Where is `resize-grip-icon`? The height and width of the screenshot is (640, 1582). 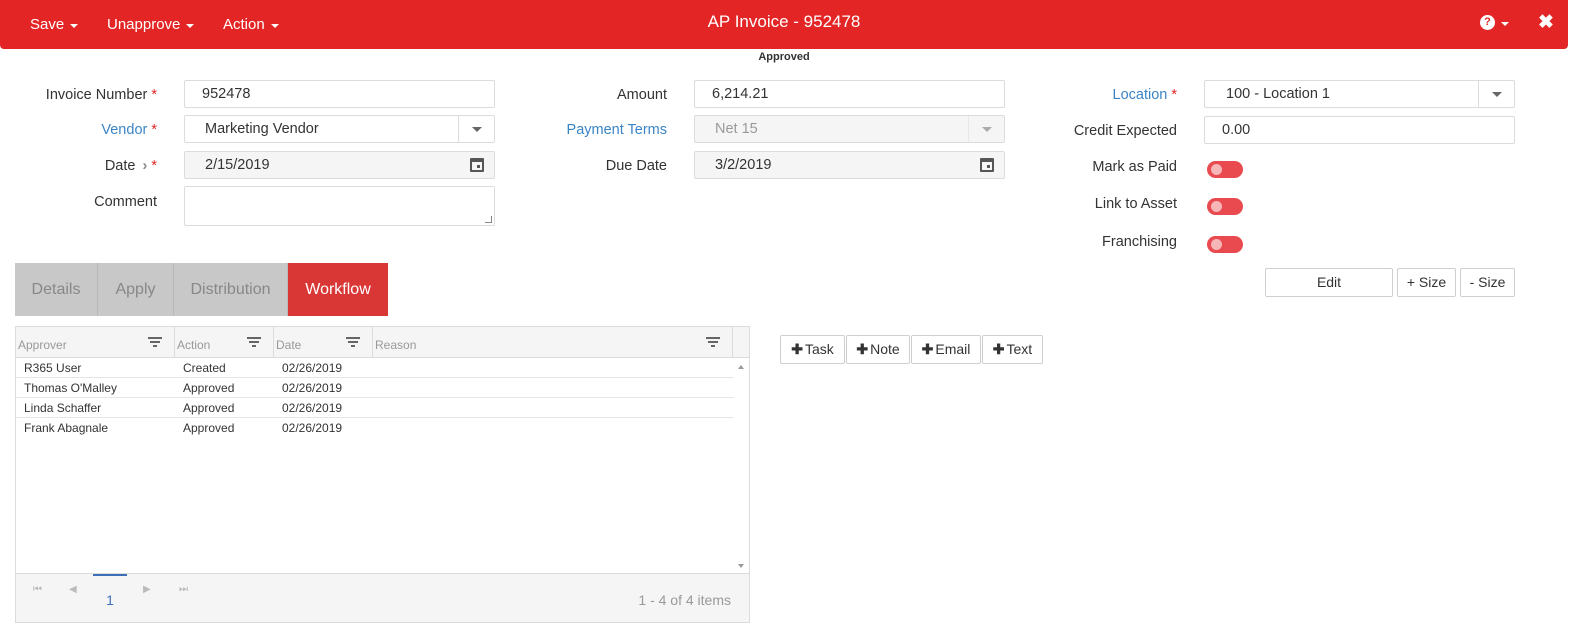 resize-grip-icon is located at coordinates (488, 219).